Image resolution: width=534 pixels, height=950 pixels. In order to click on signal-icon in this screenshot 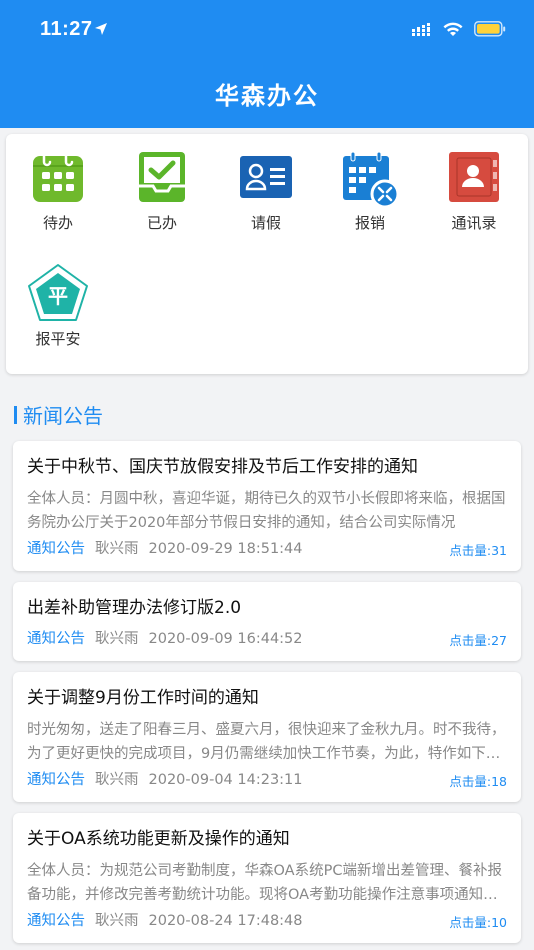, I will do `click(421, 29)`.